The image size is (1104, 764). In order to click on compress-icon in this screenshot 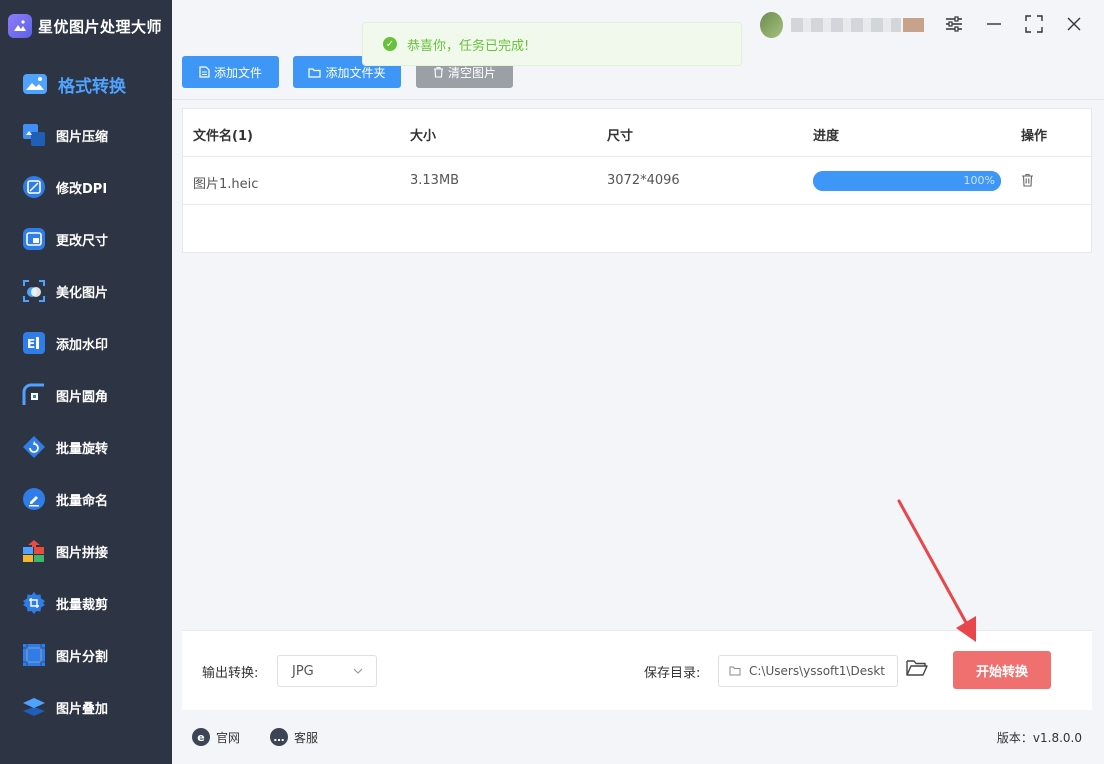, I will do `click(34, 135)`.